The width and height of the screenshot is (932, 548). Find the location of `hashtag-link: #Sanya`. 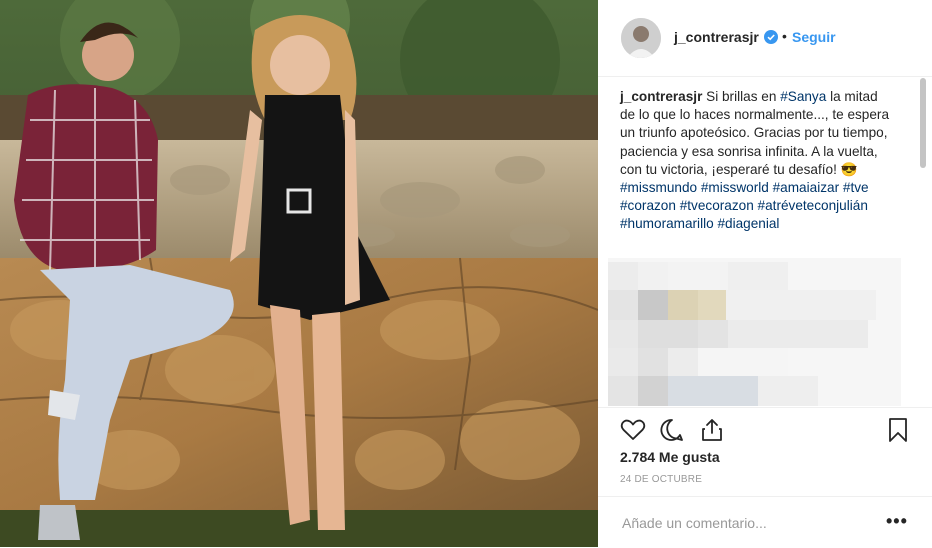

hashtag-link: #Sanya is located at coordinates (803, 96).